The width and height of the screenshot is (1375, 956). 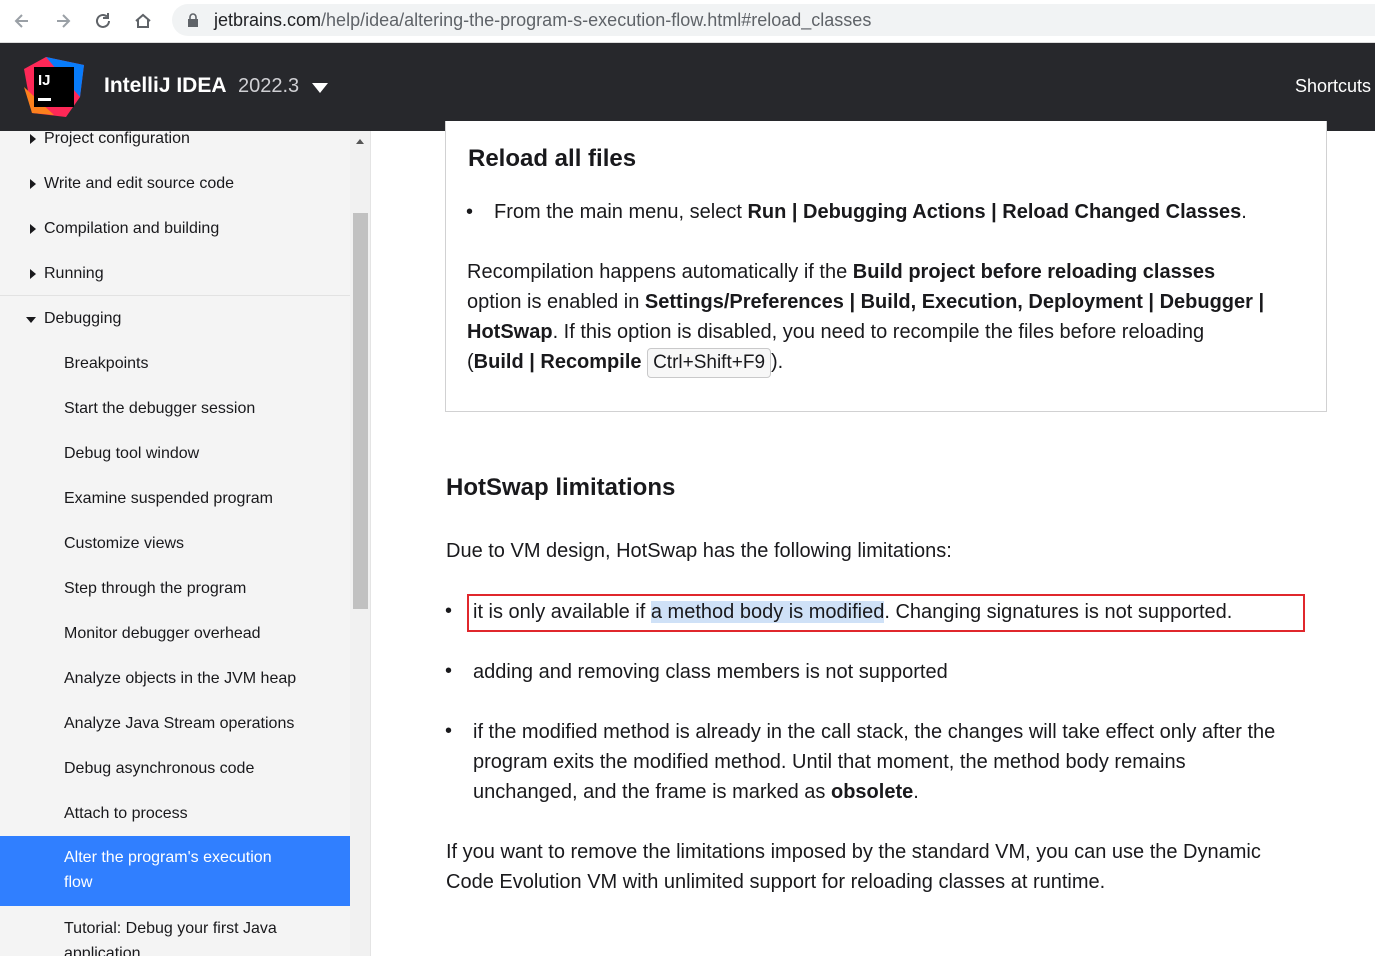 I want to click on reload-button, so click(x=103, y=21).